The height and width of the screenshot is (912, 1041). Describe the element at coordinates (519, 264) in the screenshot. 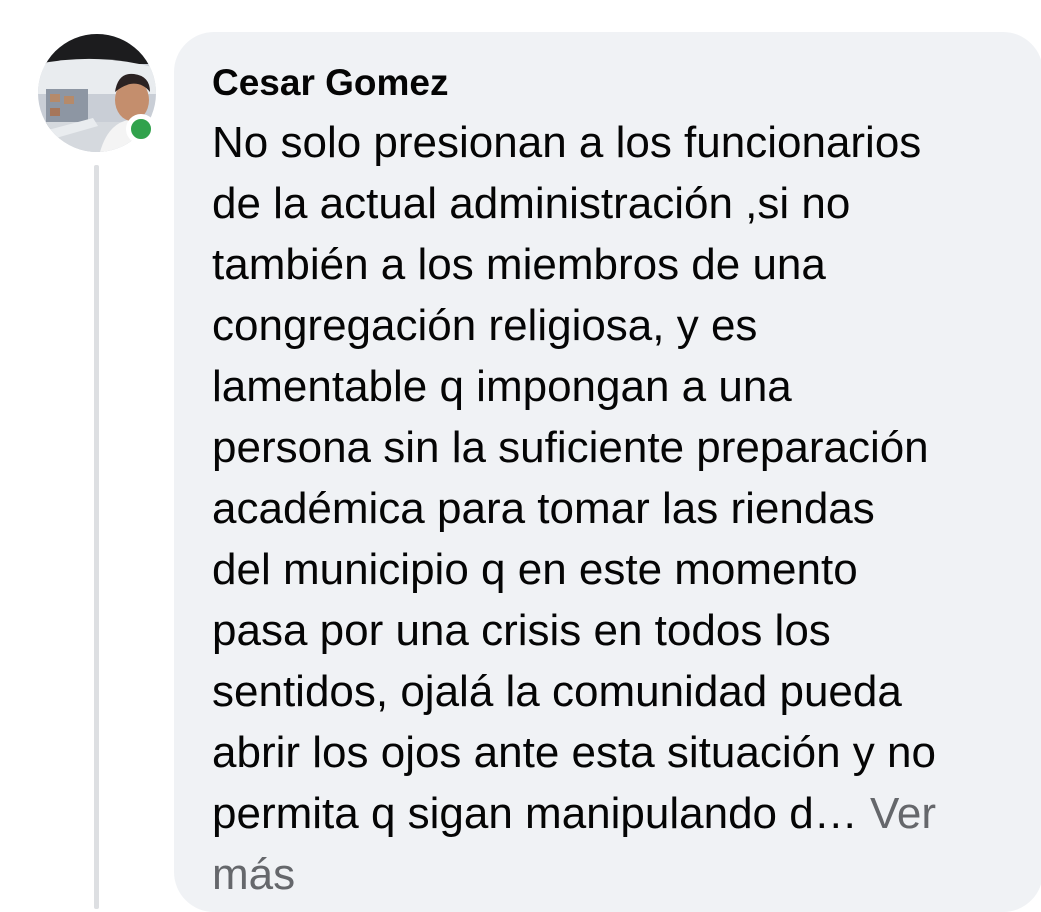

I see `comment-line: también a los miembros de una` at that location.